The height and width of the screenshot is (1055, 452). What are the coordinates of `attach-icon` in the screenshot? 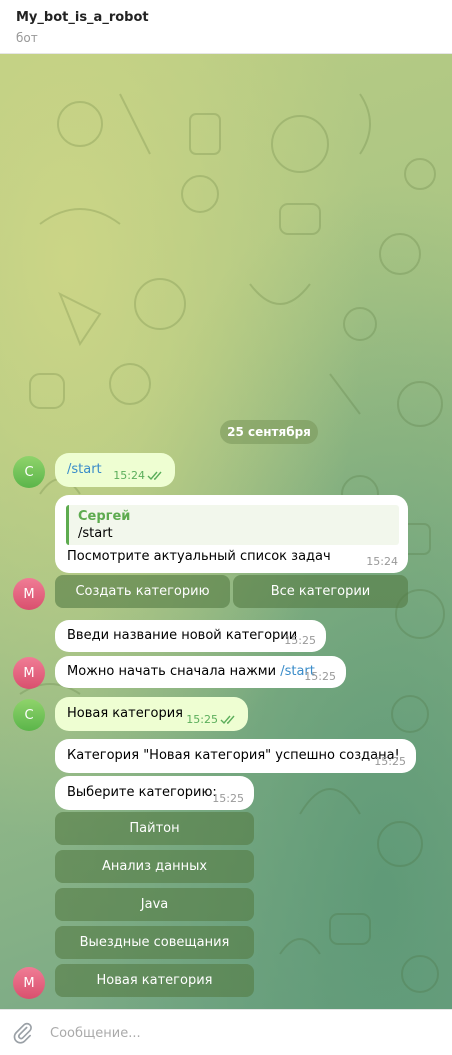 It's located at (23, 1033).